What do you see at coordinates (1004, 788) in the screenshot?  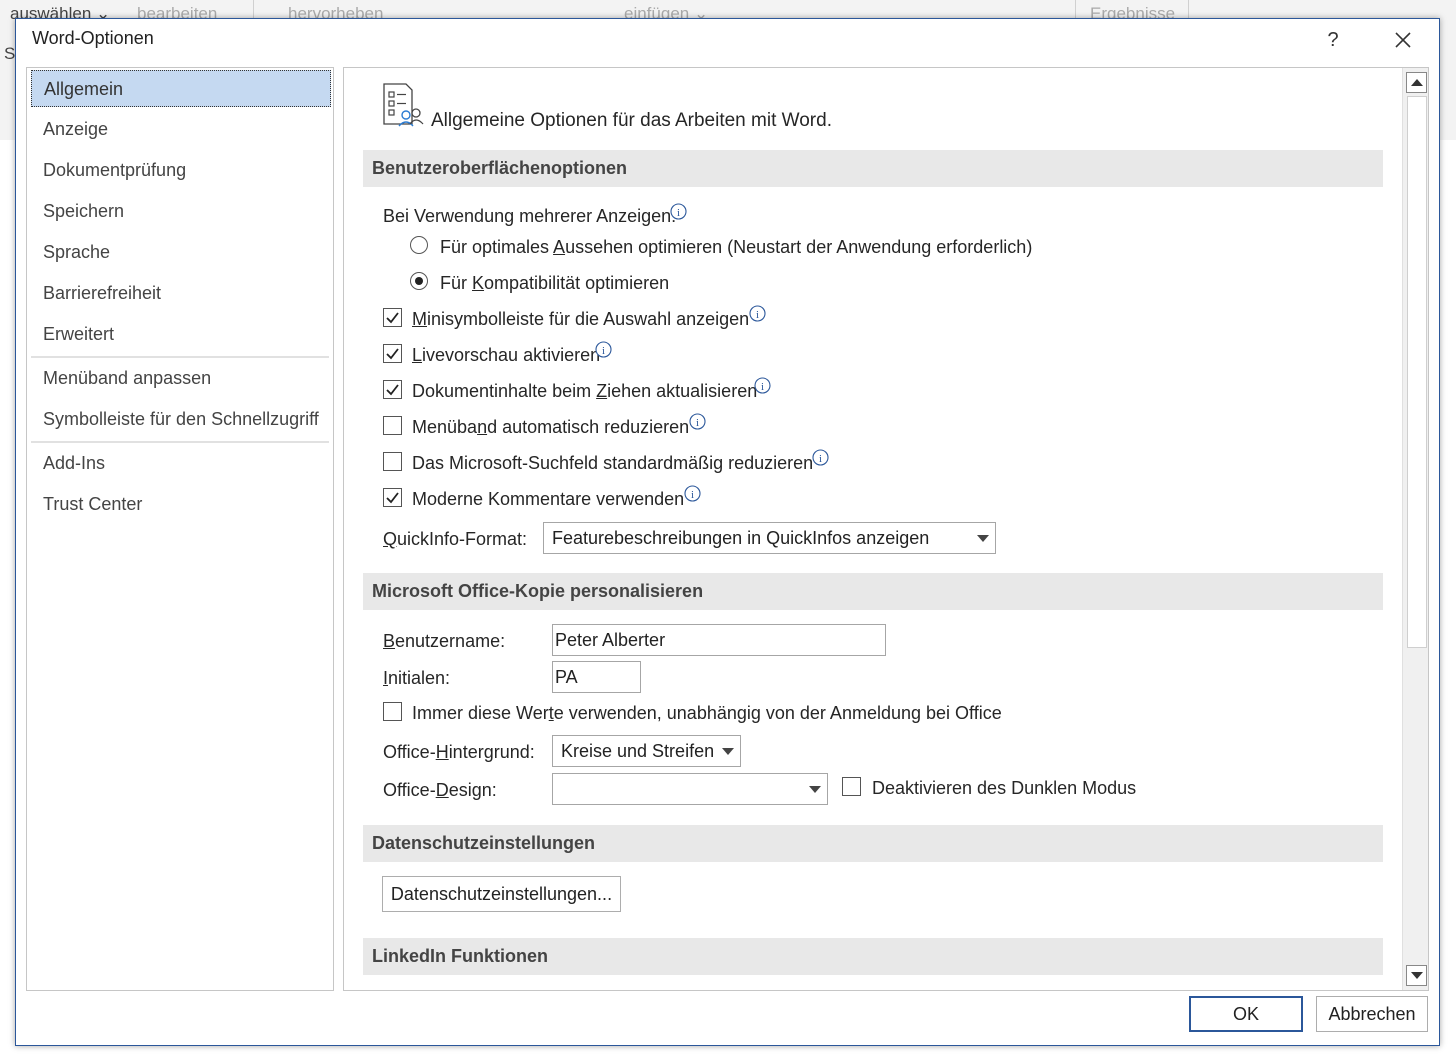 I see `checkbox-disable-dark-mode-label: Deaktivieren des Dunklen Modus` at bounding box center [1004, 788].